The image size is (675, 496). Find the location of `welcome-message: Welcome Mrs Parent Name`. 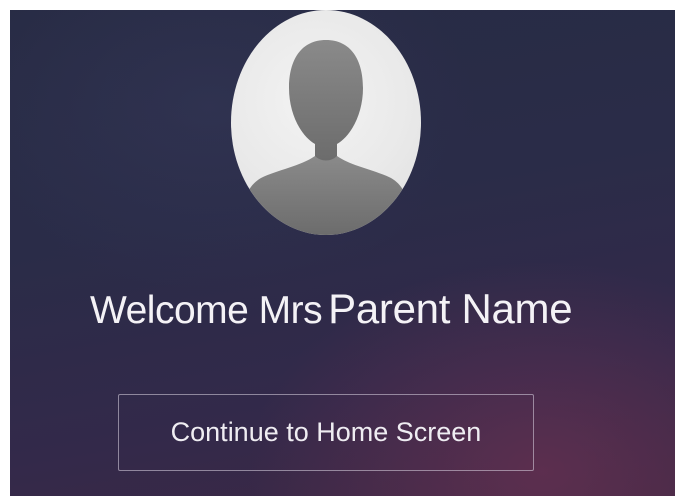

welcome-message: Welcome Mrs Parent Name is located at coordinates (342, 308).